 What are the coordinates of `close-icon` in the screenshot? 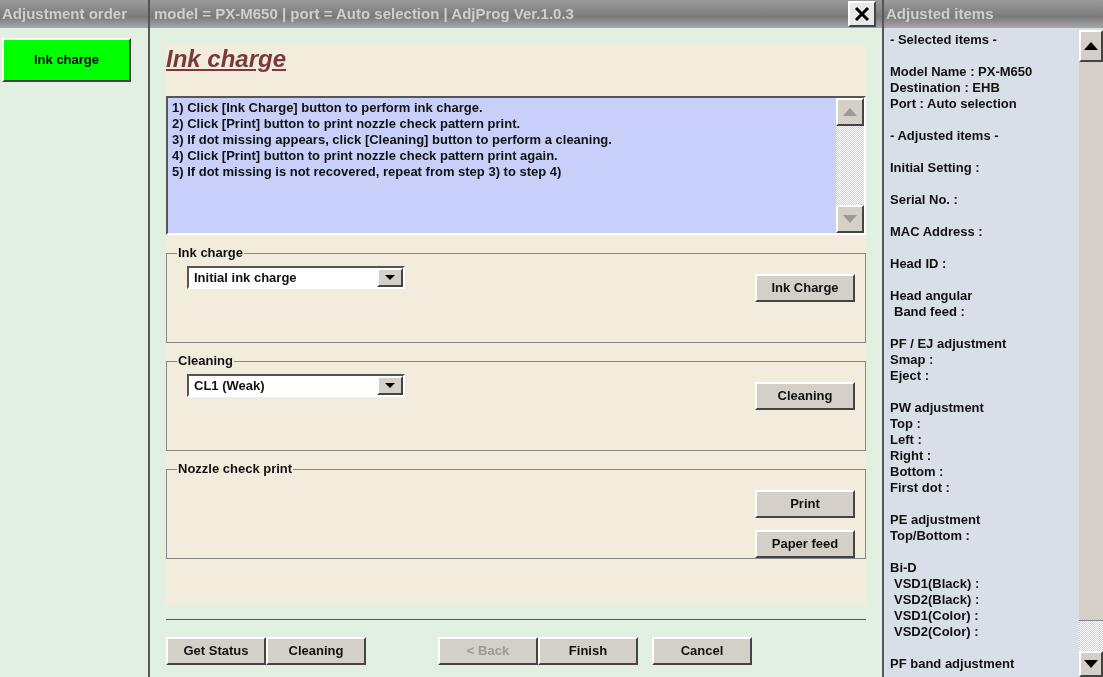 It's located at (862, 14).